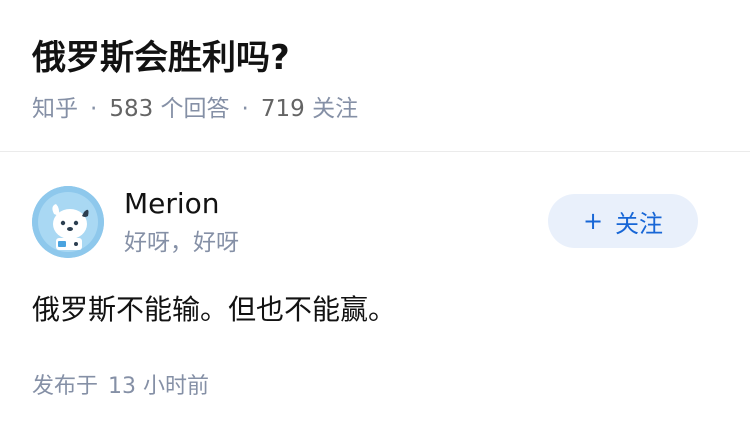  What do you see at coordinates (55, 109) in the screenshot?
I see `source-label: 知乎` at bounding box center [55, 109].